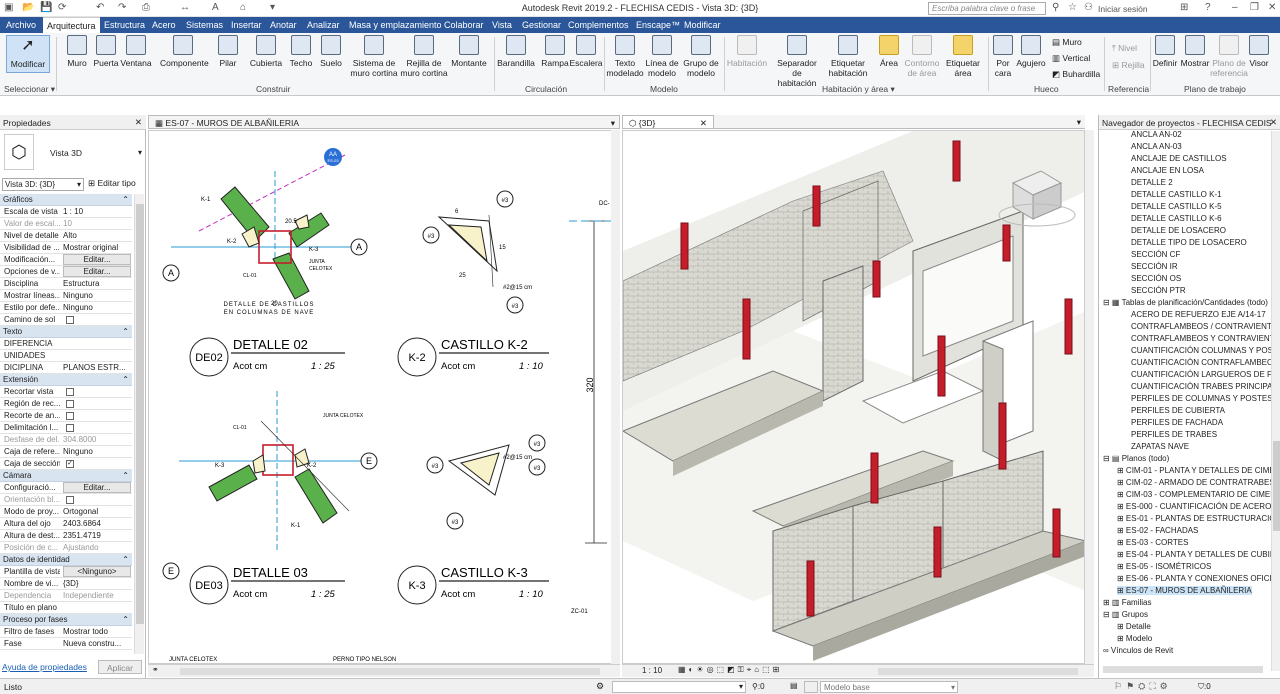  What do you see at coordinates (66, 284) in the screenshot?
I see `prop-row: Disciplina Estructura` at bounding box center [66, 284].